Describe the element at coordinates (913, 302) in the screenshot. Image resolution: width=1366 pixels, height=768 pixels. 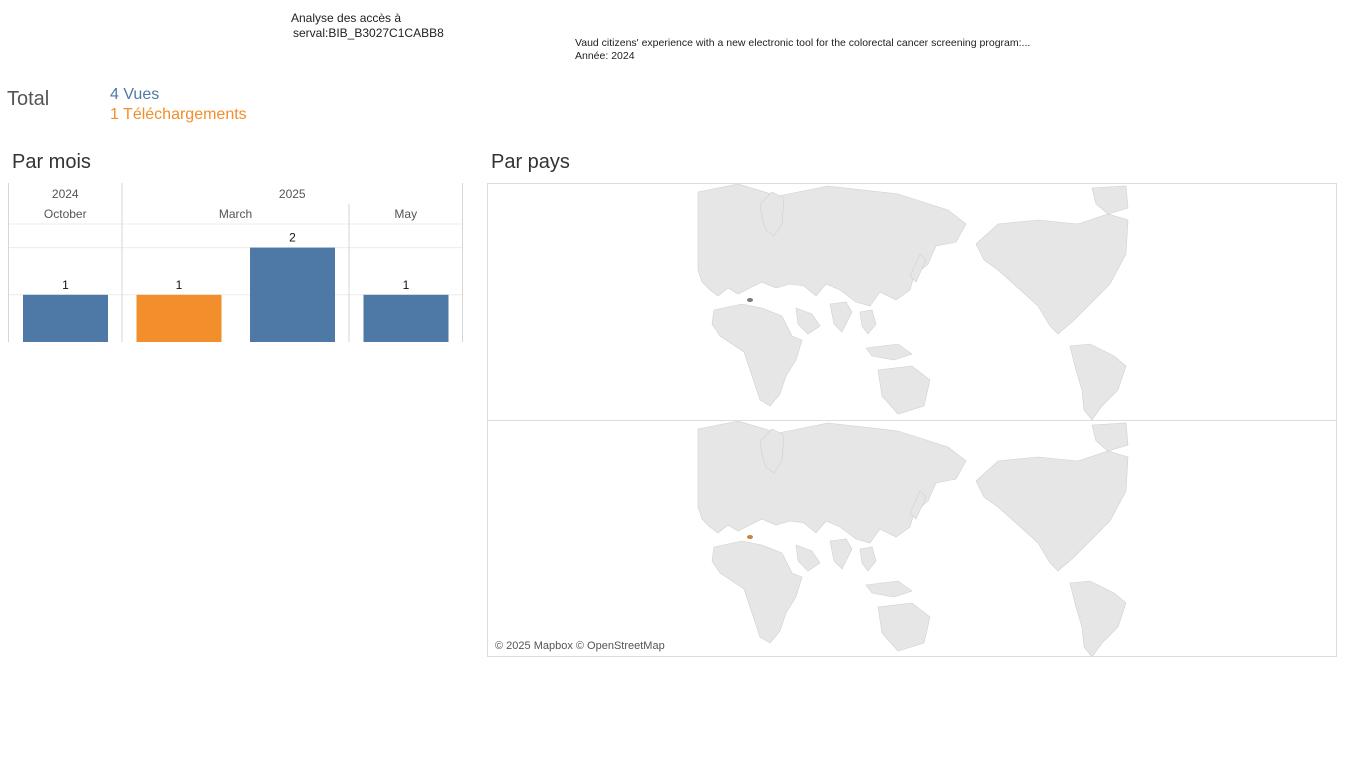
I see `map-views` at that location.